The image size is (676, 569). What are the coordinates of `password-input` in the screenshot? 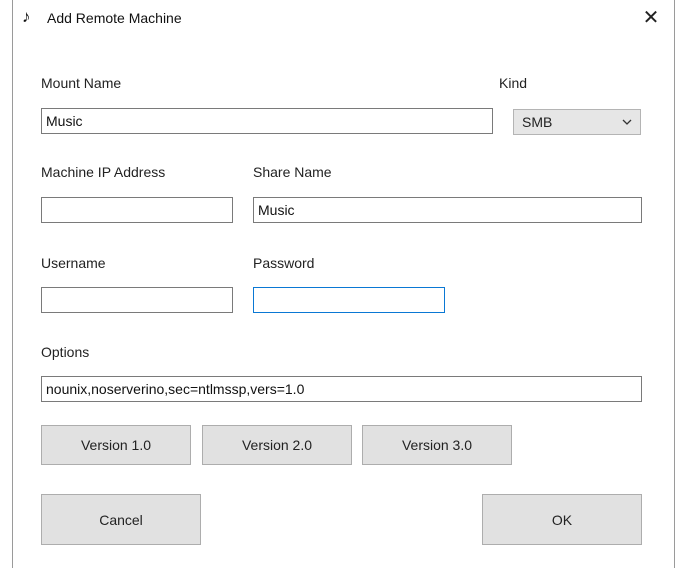 It's located at (349, 300).